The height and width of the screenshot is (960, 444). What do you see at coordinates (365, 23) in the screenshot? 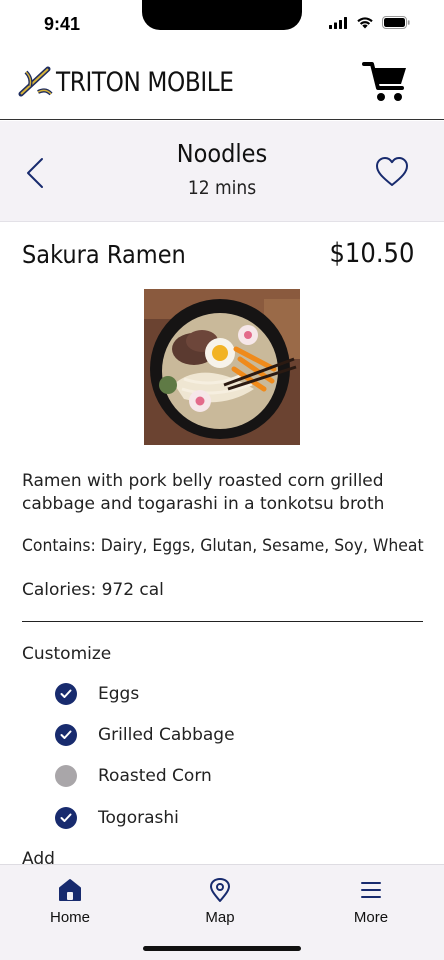
I see `wifi-icon` at bounding box center [365, 23].